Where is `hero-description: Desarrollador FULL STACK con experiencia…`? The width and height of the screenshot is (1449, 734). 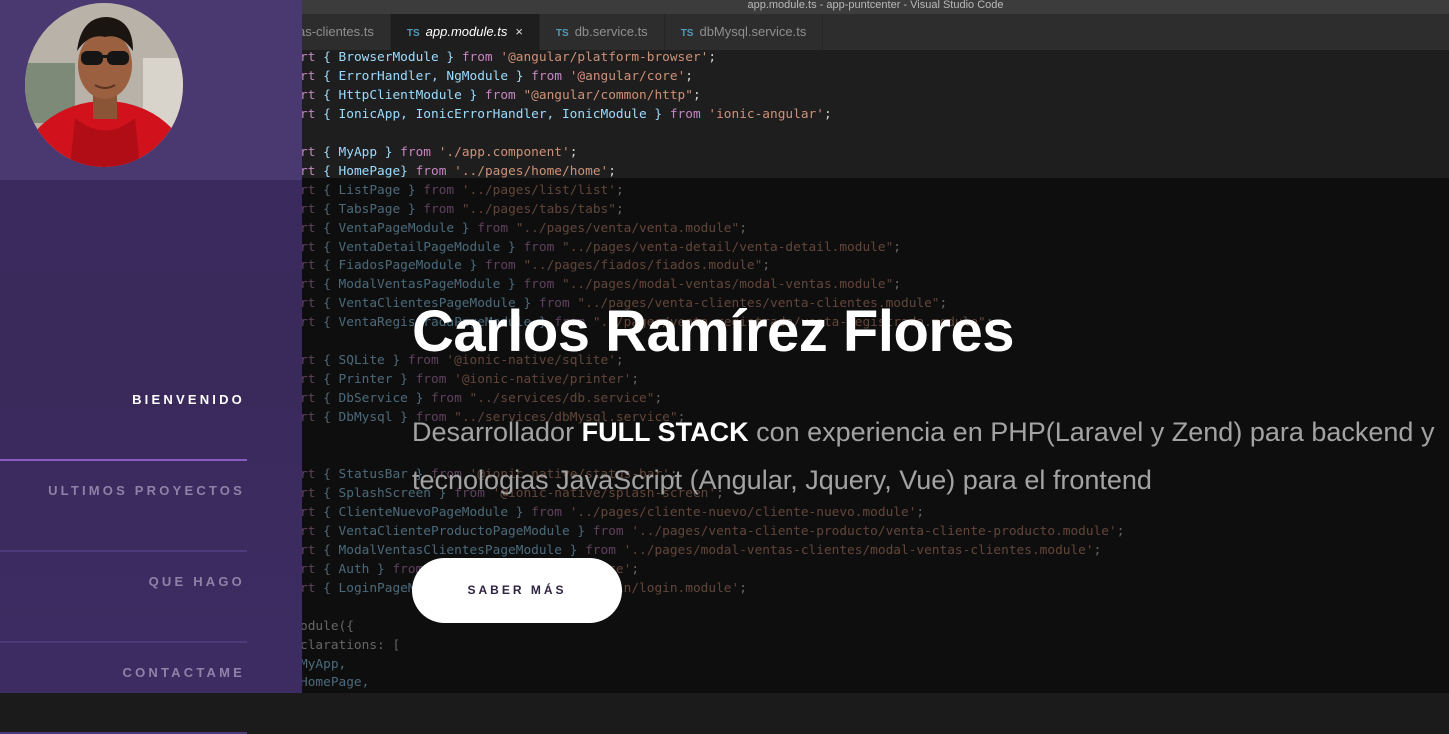
hero-description: Desarrollador FULL STACK con experiencia… is located at coordinates (927, 456).